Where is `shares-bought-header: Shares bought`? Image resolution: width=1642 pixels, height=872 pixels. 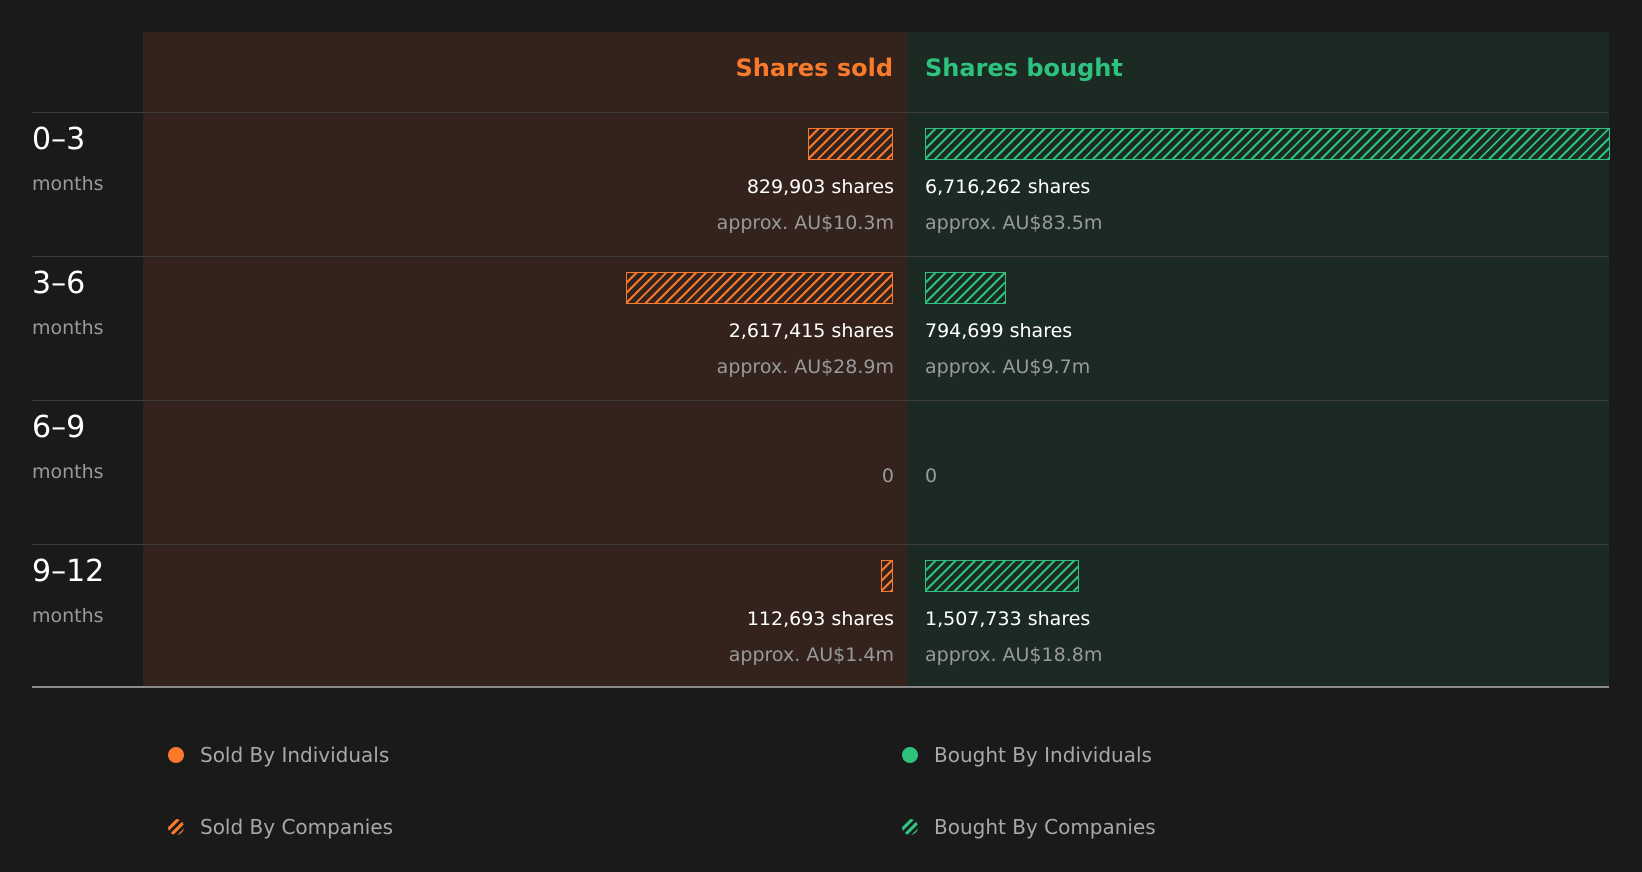 shares-bought-header: Shares bought is located at coordinates (1024, 68).